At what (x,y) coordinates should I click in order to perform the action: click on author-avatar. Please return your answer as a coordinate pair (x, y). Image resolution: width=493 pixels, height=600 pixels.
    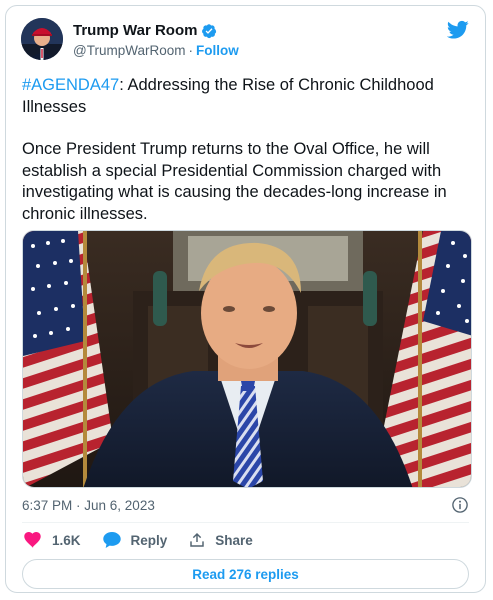
    Looking at the image, I should click on (42, 39).